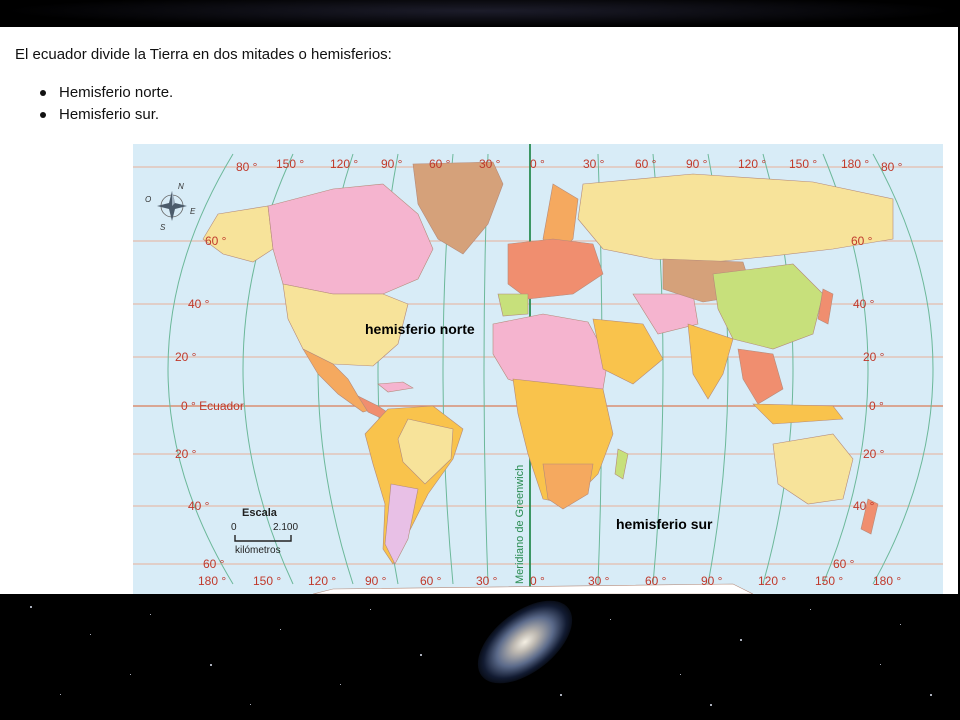 Image resolution: width=960 pixels, height=720 pixels. What do you see at coordinates (193, 211) in the screenshot?
I see `compass-e: E` at bounding box center [193, 211].